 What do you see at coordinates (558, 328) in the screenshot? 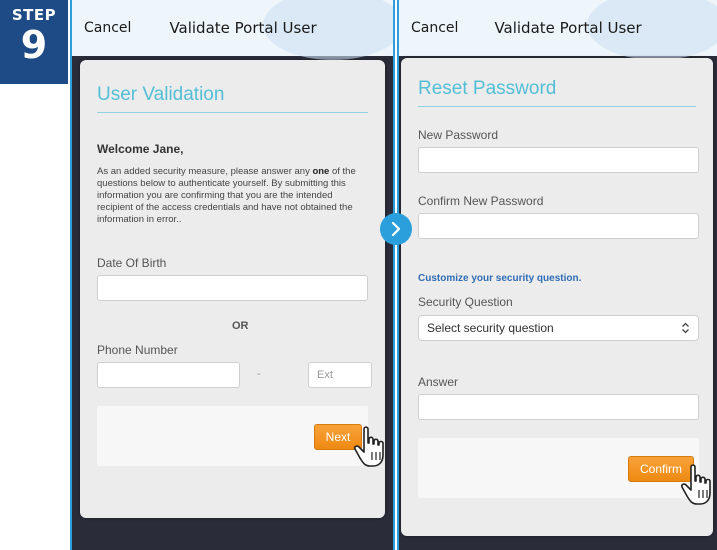
I see `security-question-select: Select security question` at bounding box center [558, 328].